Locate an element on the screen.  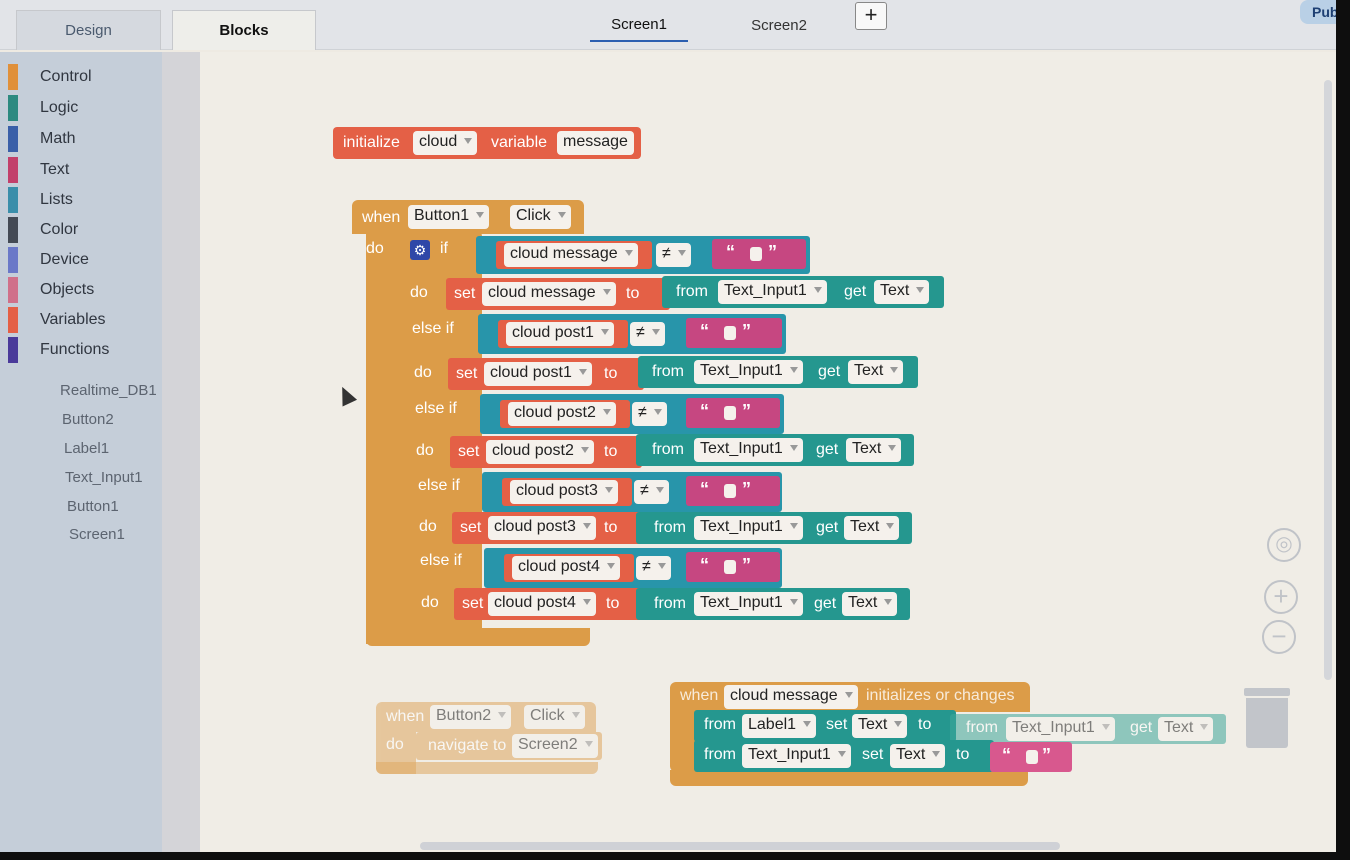
add-screen-button: + is located at coordinates (871, 16).